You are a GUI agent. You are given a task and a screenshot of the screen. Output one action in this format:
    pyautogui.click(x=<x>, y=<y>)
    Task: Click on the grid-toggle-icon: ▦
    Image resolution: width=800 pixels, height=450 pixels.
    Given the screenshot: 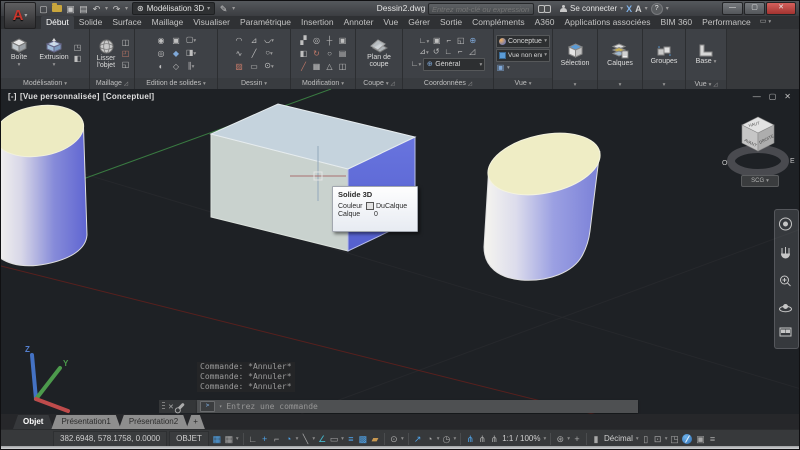 What is the action you would take?
    pyautogui.click(x=217, y=439)
    